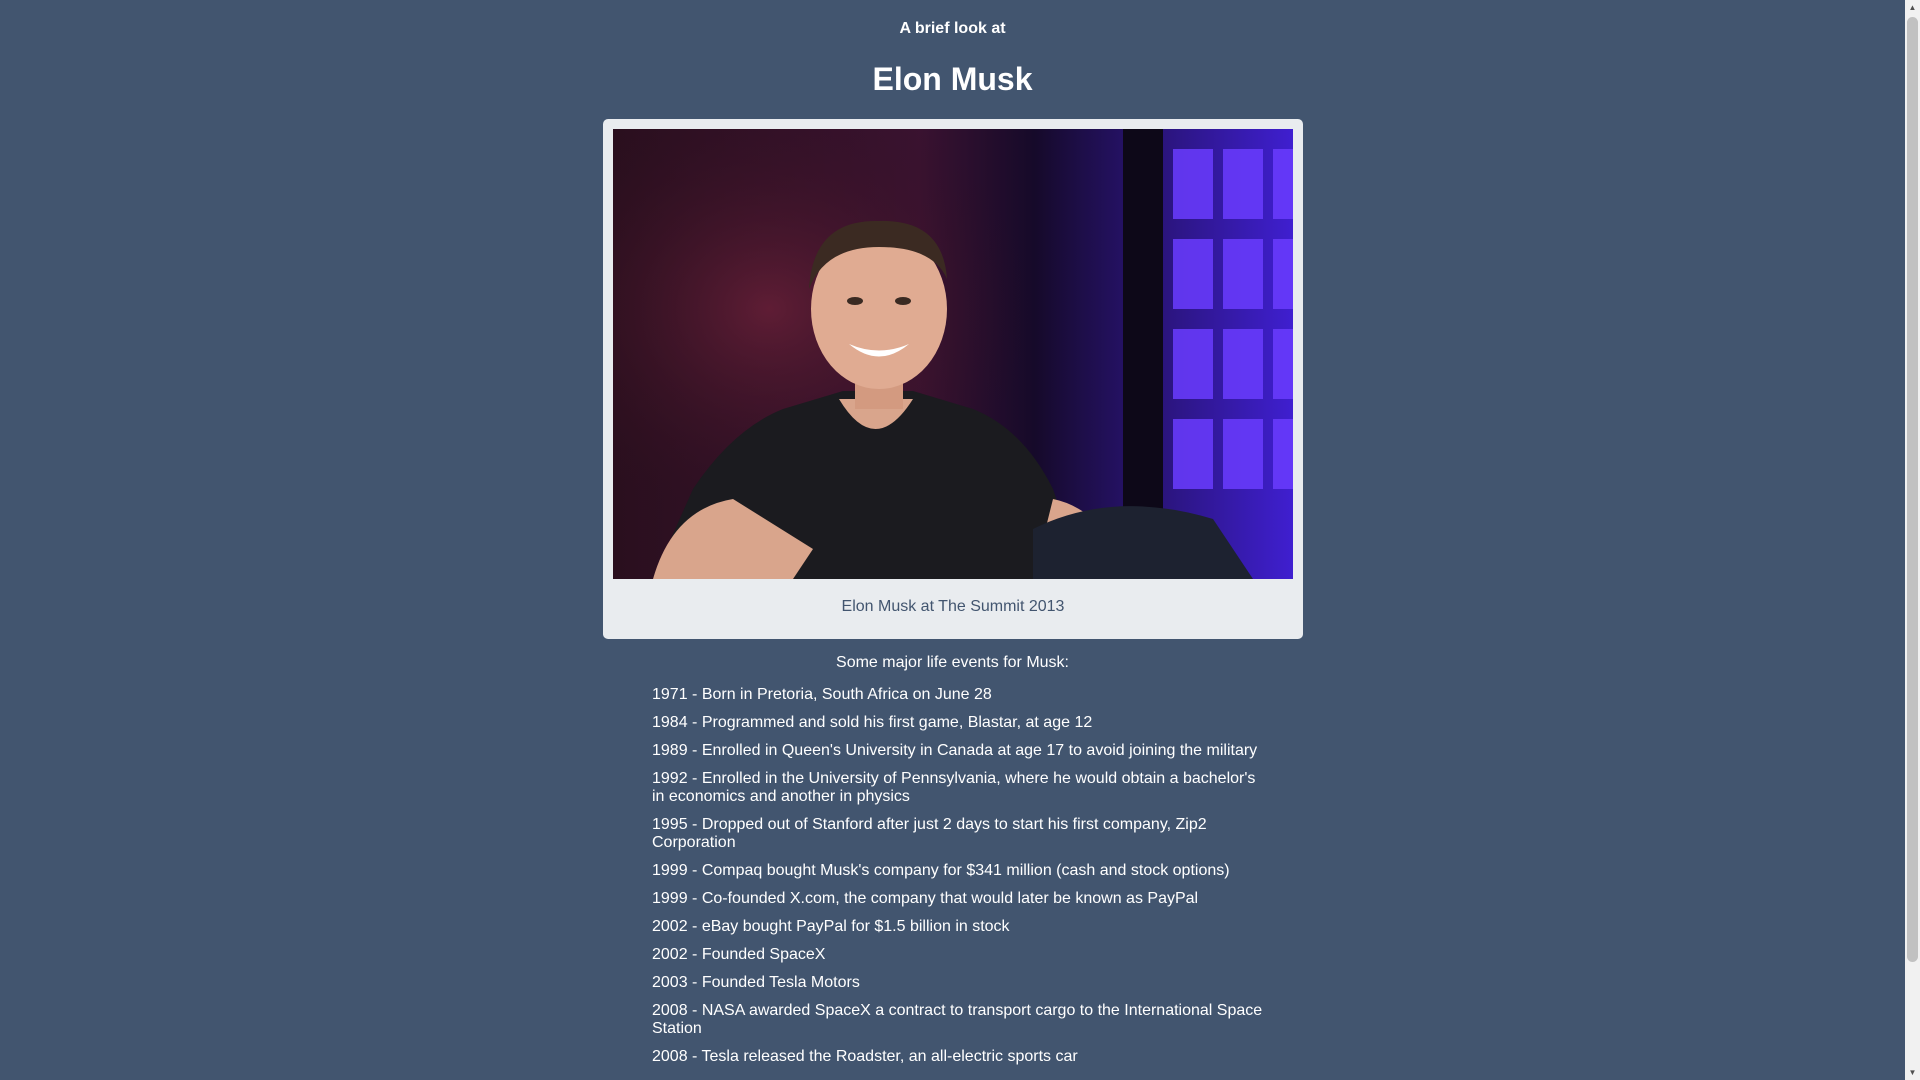  What do you see at coordinates (952, 79) in the screenshot?
I see `page-title: Elon Musk` at bounding box center [952, 79].